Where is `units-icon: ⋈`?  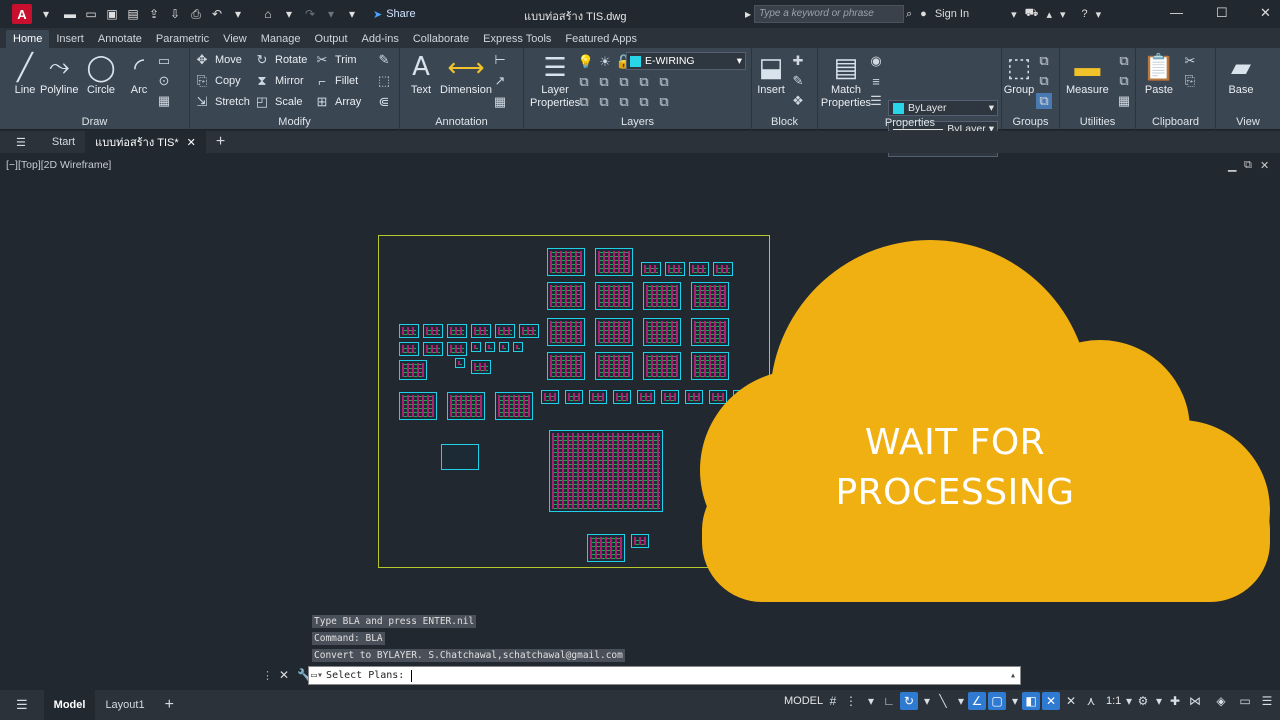 units-icon: ⋈ is located at coordinates (1195, 701).